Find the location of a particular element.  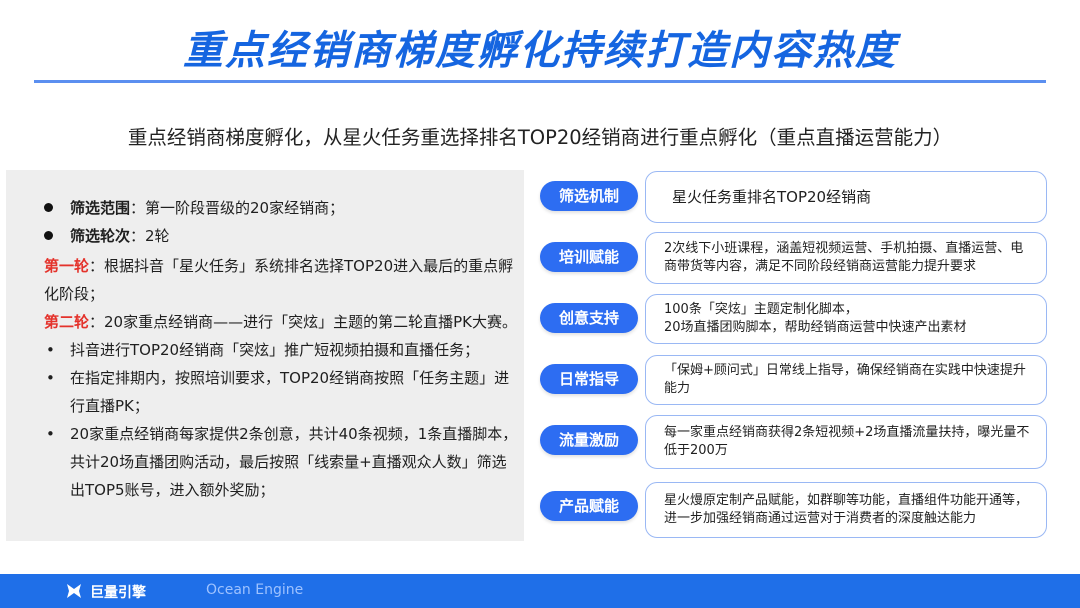

round2-text: ：20家重点经销商——进行「突炫」主题的第二轮直播PK大赛。 is located at coordinates (303, 322).